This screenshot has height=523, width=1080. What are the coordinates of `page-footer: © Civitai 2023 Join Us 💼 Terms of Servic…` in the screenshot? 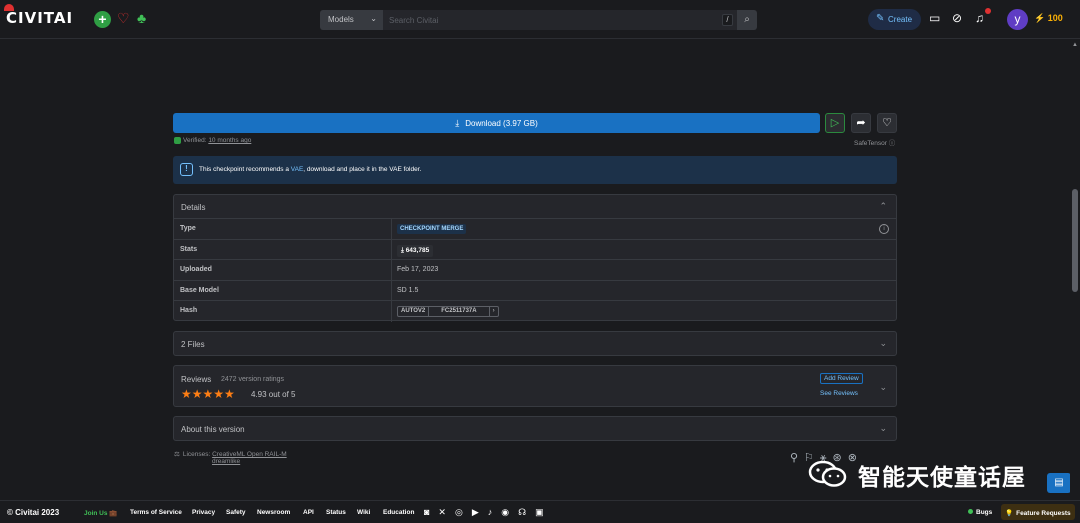 It's located at (540, 511).